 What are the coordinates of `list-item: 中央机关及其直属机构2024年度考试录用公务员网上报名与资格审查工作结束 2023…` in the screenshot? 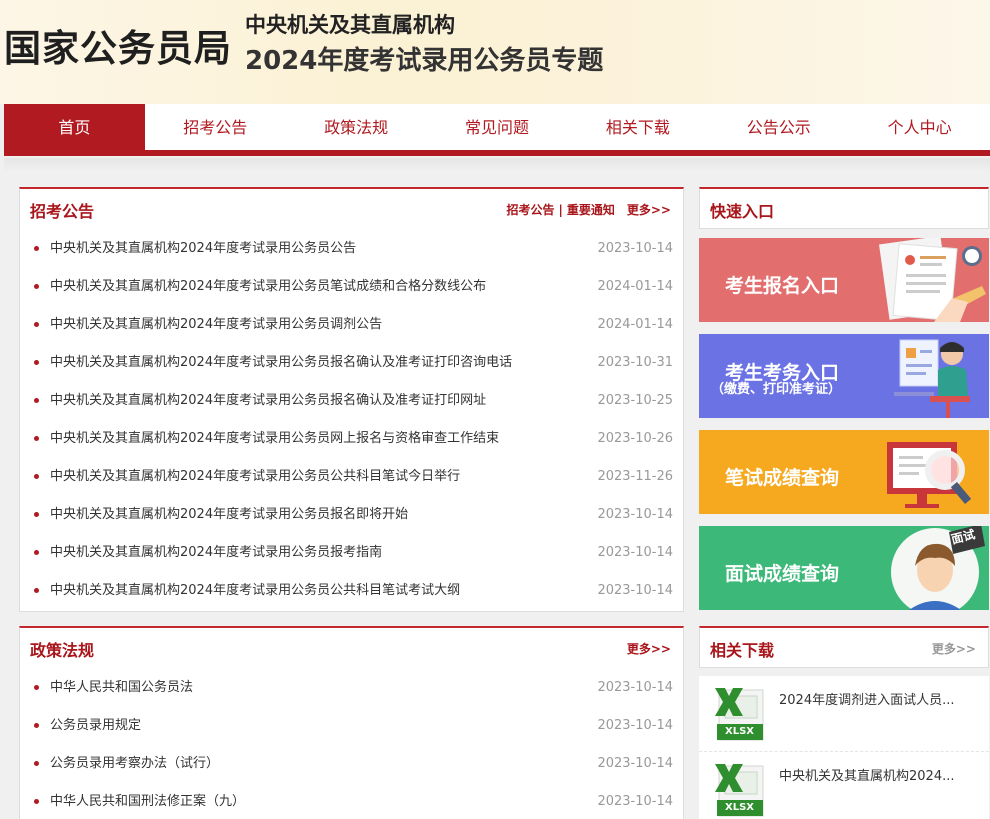 It's located at (351, 439).